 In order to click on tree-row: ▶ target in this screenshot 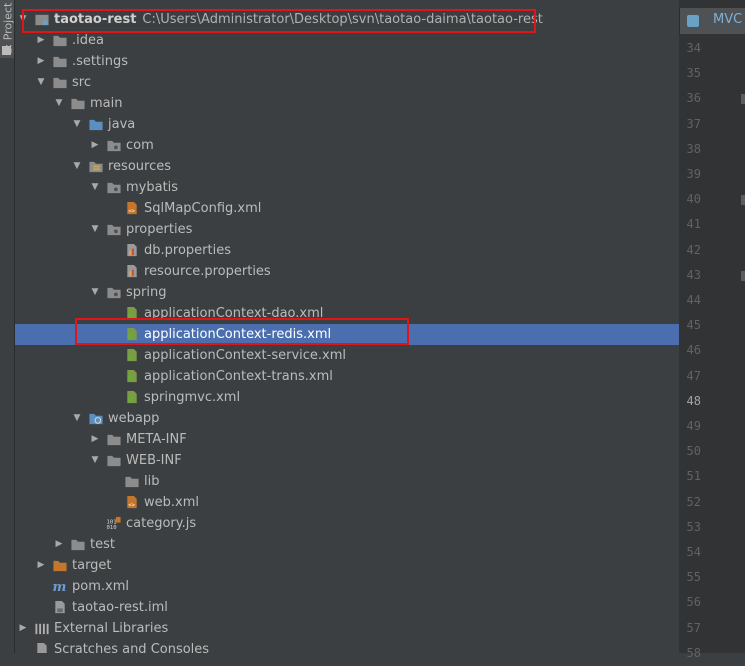, I will do `click(347, 565)`.